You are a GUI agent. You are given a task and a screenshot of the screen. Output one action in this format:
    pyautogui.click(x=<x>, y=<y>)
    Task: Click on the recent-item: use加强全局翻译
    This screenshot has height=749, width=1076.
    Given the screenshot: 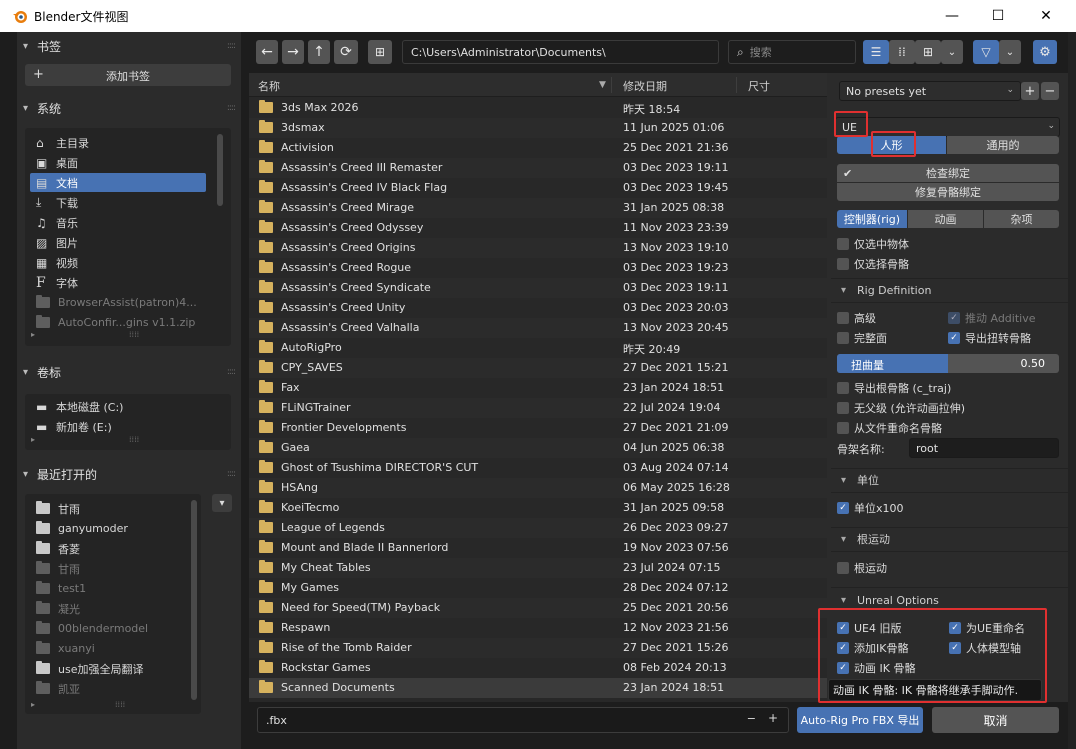 What is the action you would take?
    pyautogui.click(x=105, y=668)
    